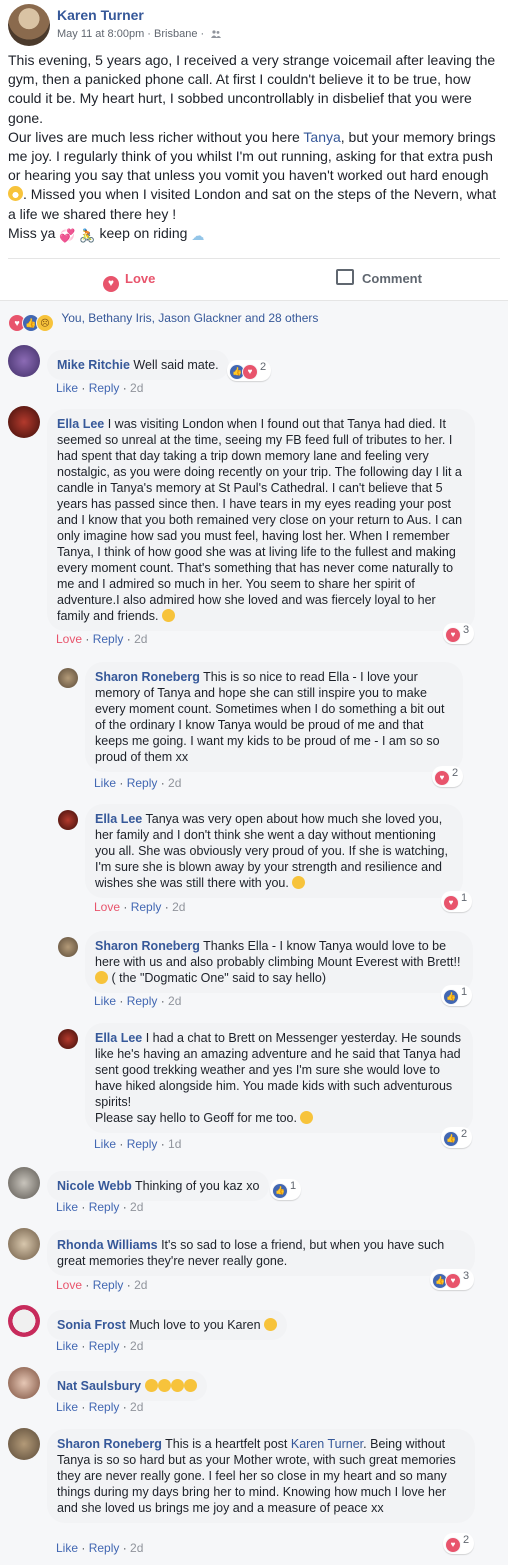 Image resolution: width=508 pixels, height=1565 pixels. I want to click on comment-author: Sonia Frost, so click(91, 1325).